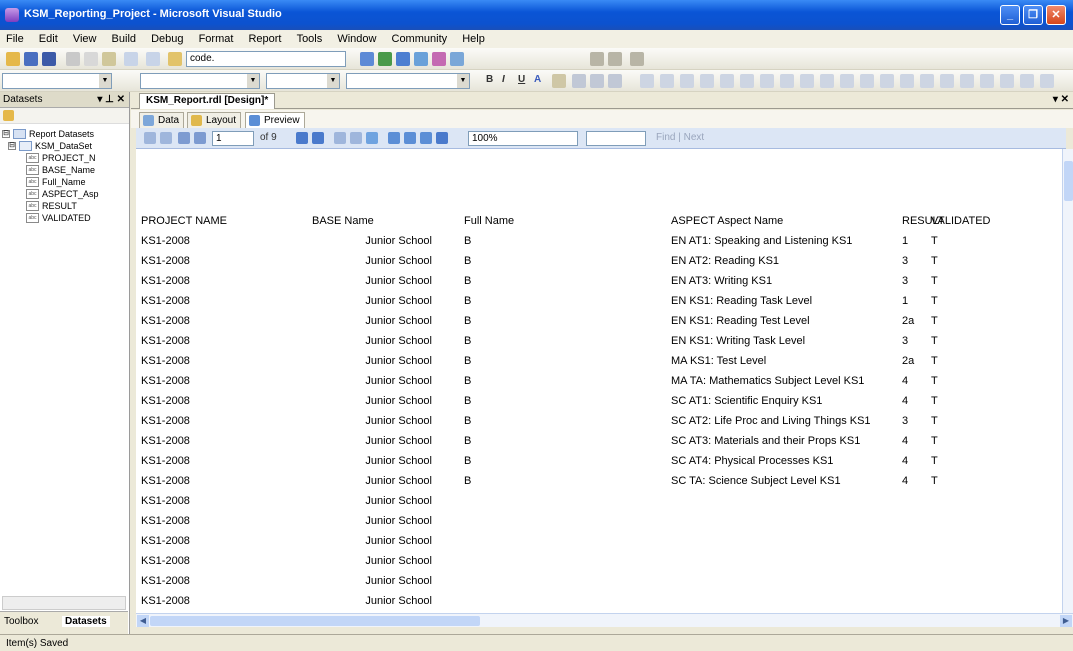 The width and height of the screenshot is (1073, 651). I want to click on layout-tool-6-icon, so click(747, 81).